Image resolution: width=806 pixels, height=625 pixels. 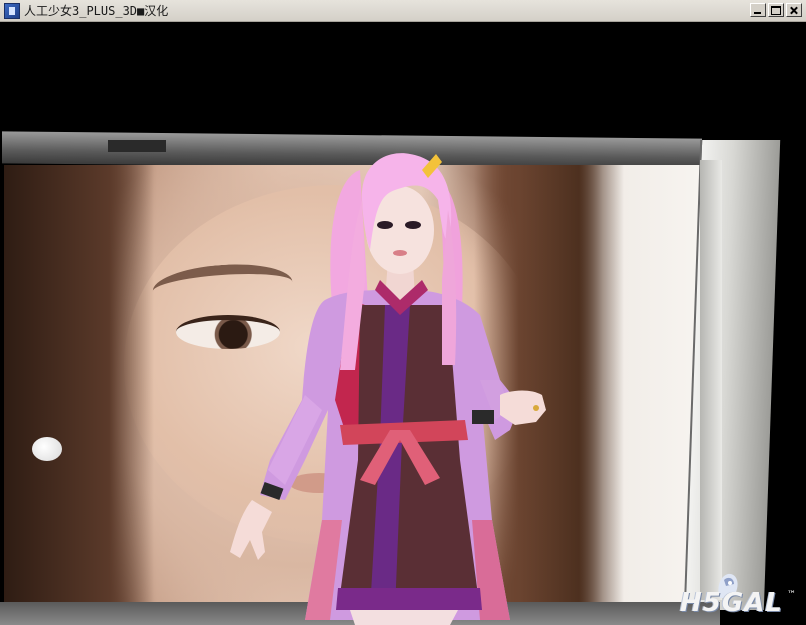 What do you see at coordinates (79, 383) in the screenshot?
I see `photo-hair-left` at bounding box center [79, 383].